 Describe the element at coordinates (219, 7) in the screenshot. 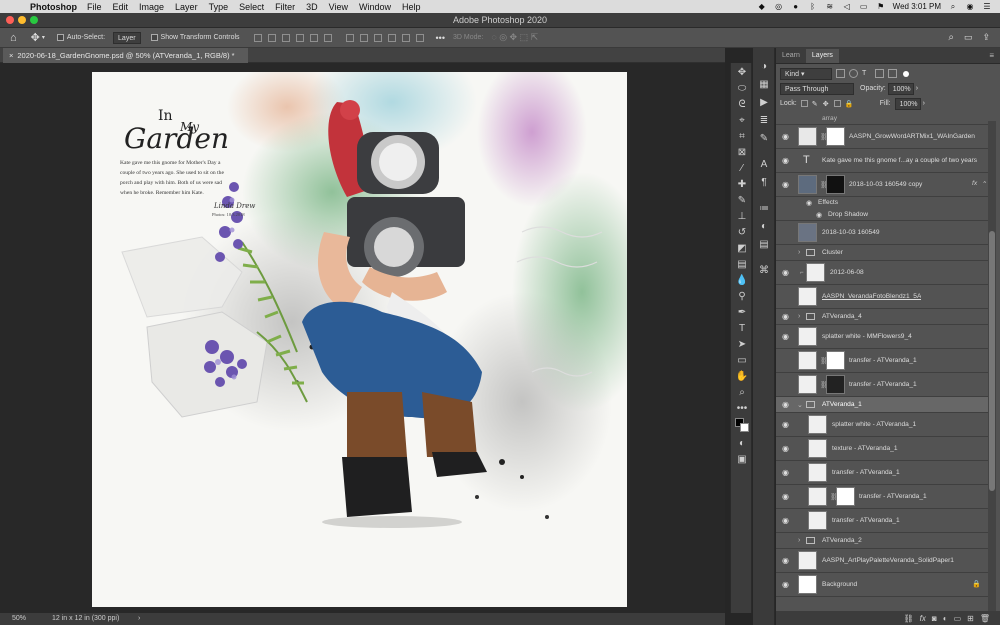

I see `menu-type: Type` at that location.